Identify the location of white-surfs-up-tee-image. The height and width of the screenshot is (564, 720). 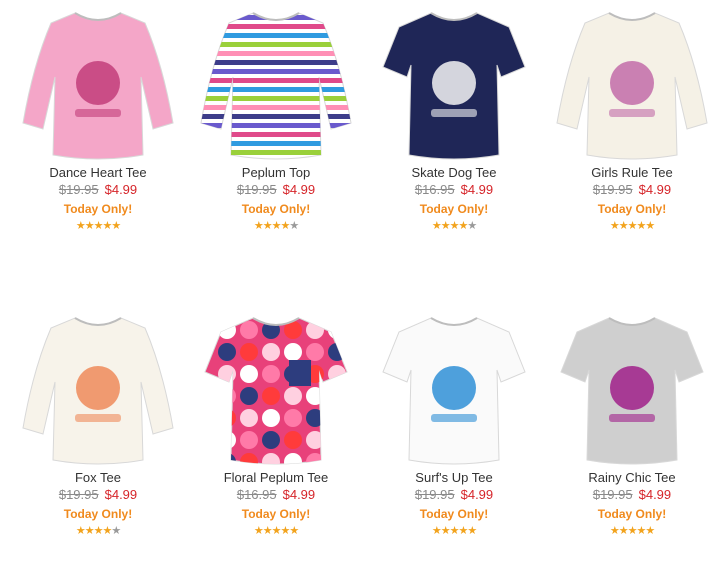
(454, 390).